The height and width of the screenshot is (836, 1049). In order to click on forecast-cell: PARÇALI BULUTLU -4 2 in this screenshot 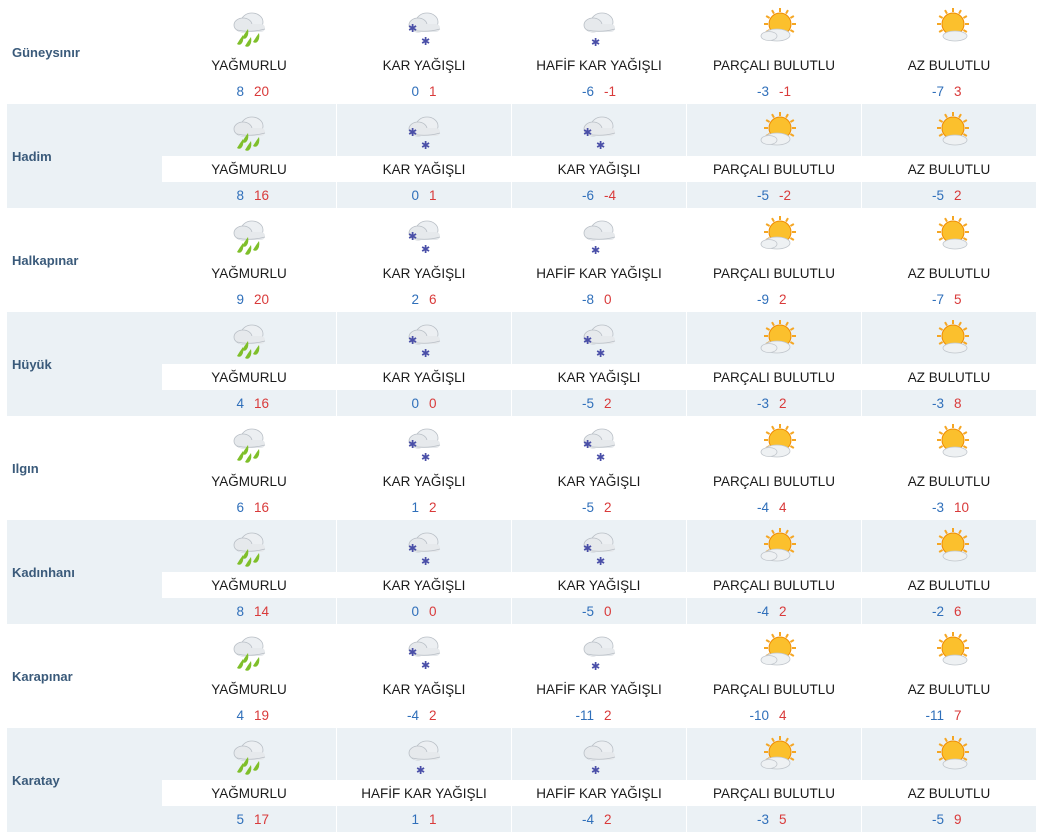, I will do `click(774, 572)`.